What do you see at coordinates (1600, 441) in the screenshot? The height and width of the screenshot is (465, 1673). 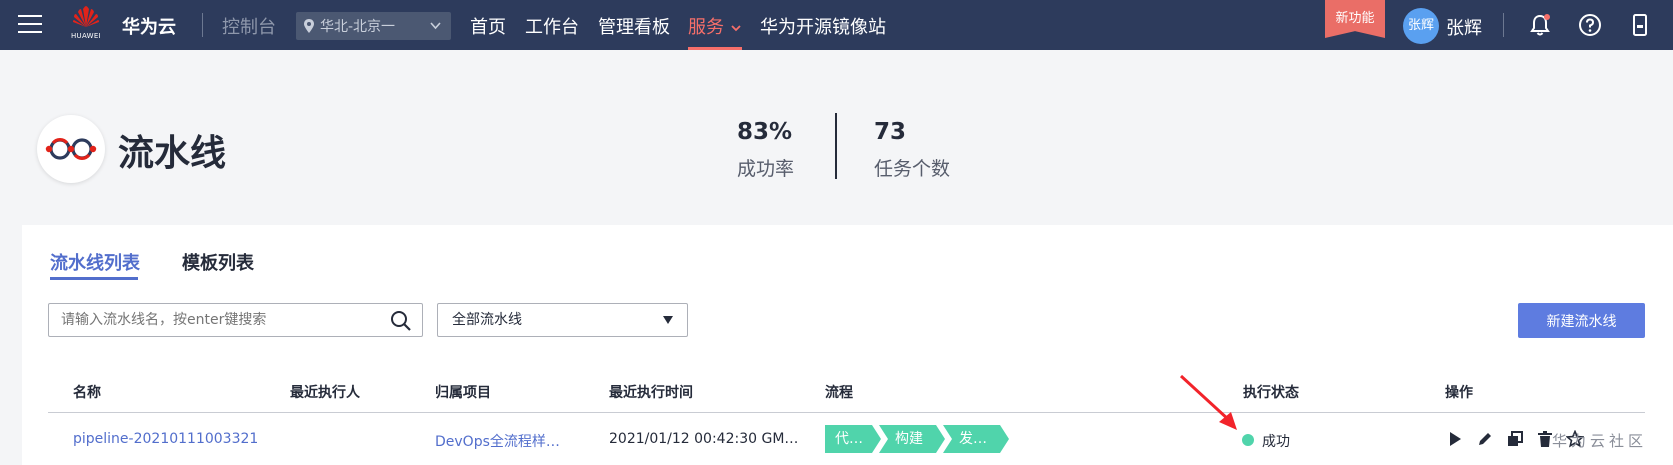 I see `watermark: 华为云社区` at bounding box center [1600, 441].